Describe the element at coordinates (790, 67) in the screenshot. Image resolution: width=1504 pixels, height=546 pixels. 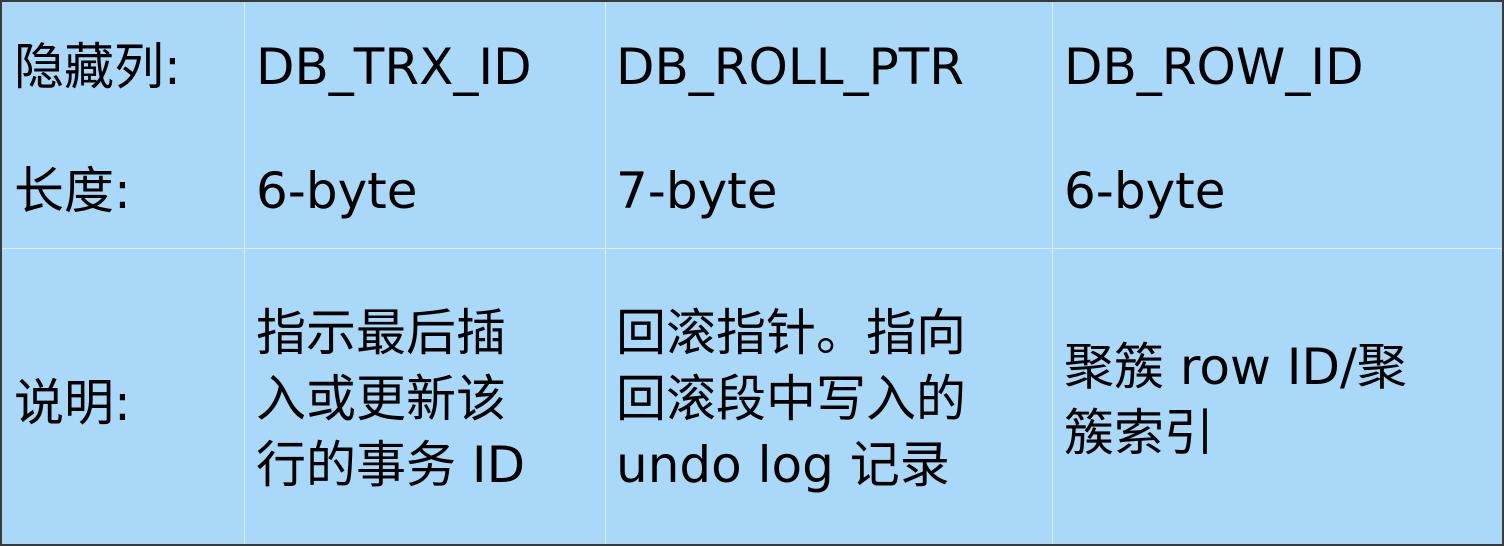
I see `column-name-db-roll-ptr: DB_ROLL_PTR` at that location.